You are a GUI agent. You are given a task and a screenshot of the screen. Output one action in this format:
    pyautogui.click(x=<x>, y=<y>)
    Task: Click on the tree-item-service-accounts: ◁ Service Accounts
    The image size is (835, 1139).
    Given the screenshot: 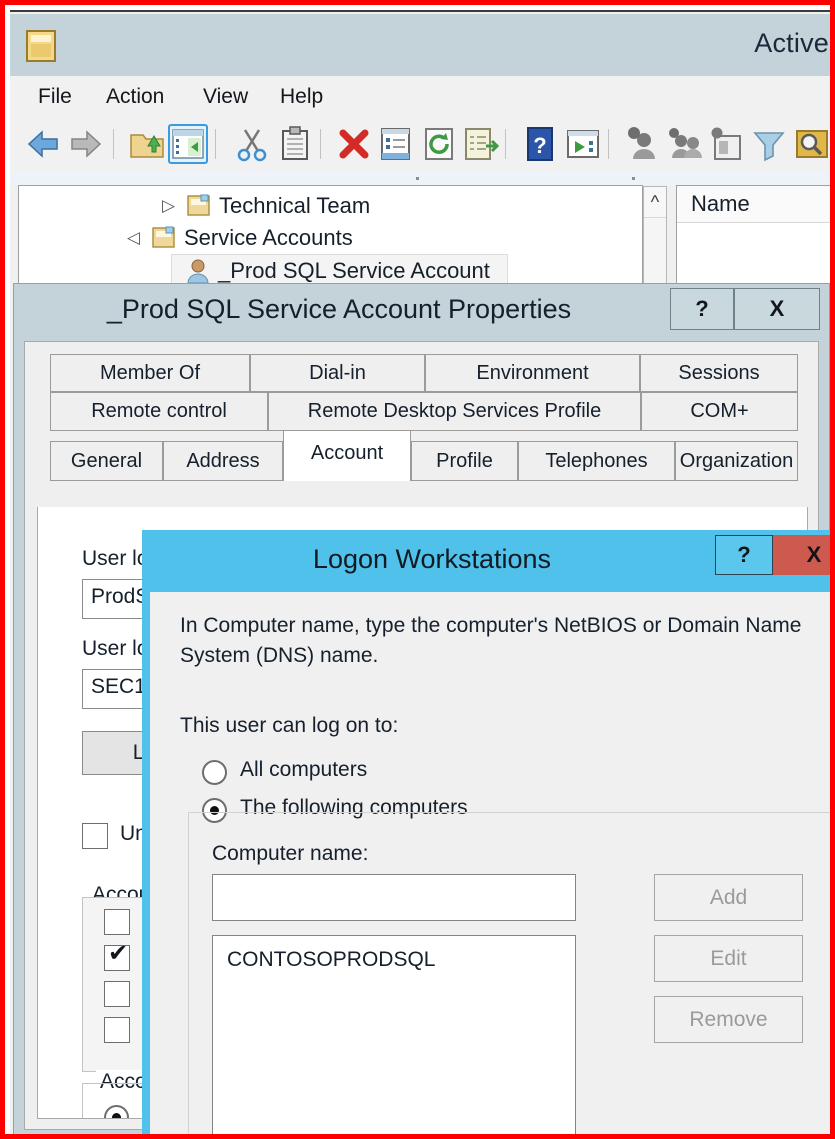 What is the action you would take?
    pyautogui.click(x=330, y=238)
    